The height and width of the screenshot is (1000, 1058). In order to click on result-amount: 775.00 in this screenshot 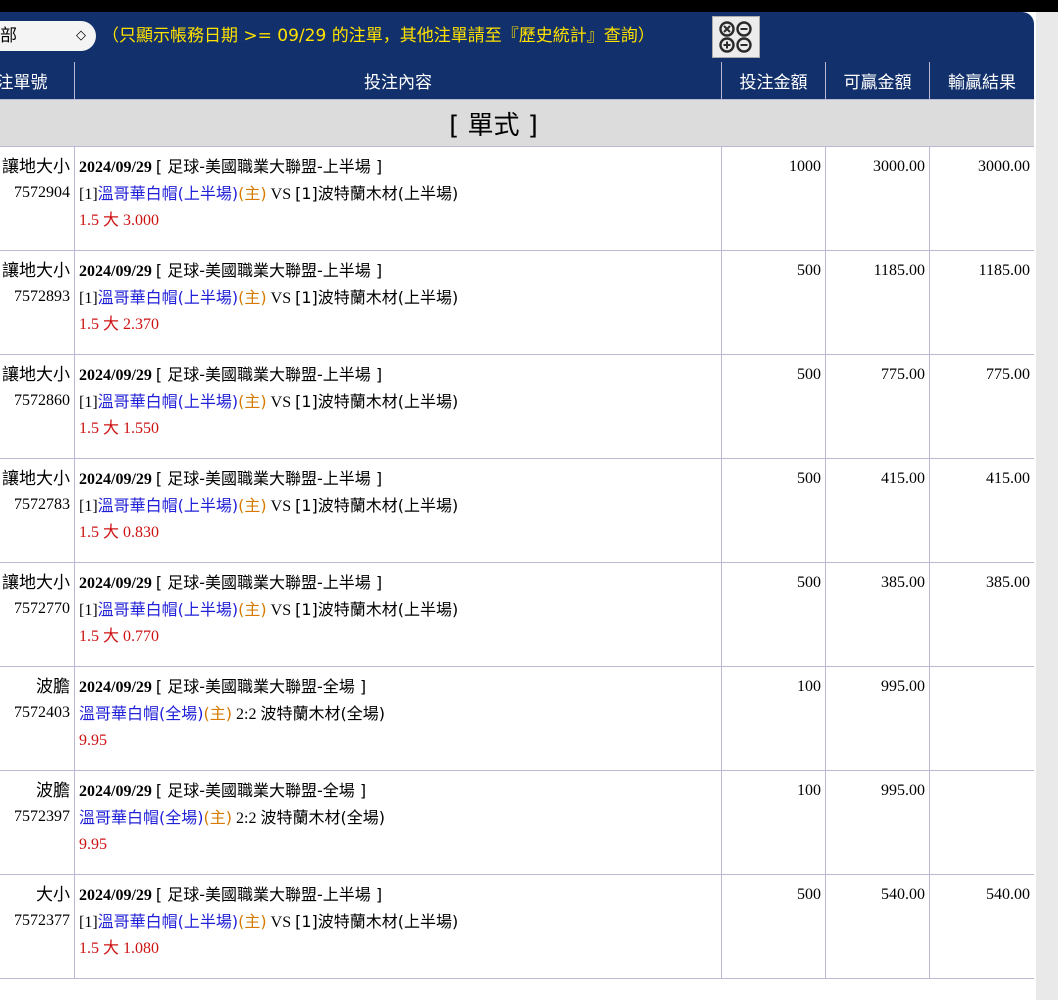, I will do `click(981, 406)`.